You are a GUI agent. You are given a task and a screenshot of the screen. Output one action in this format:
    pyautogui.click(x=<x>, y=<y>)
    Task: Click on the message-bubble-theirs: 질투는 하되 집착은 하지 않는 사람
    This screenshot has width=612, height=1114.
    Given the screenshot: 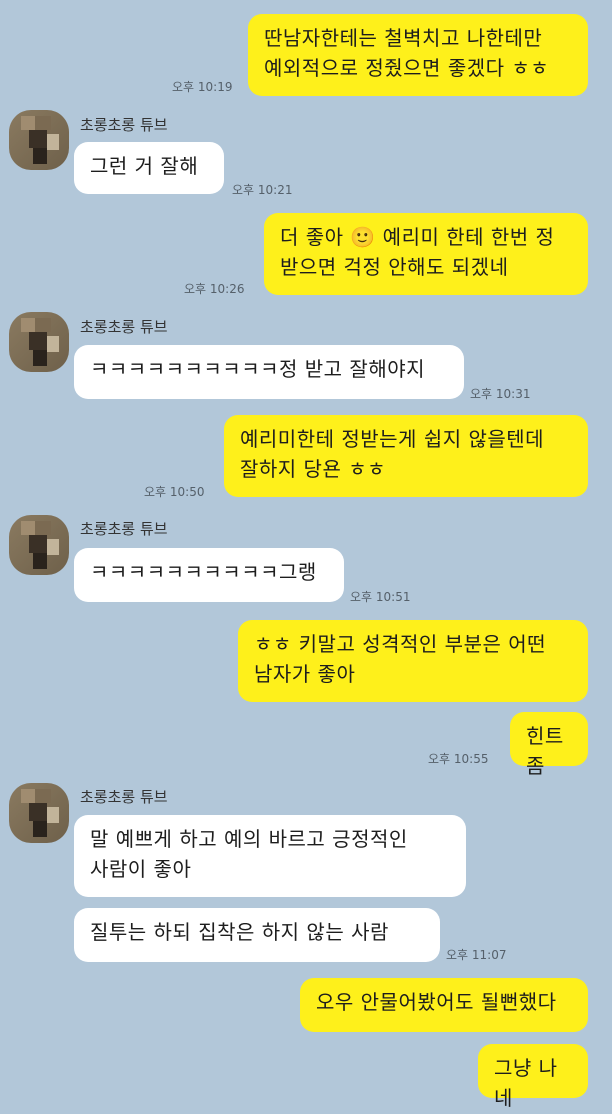 What is the action you would take?
    pyautogui.click(x=257, y=935)
    